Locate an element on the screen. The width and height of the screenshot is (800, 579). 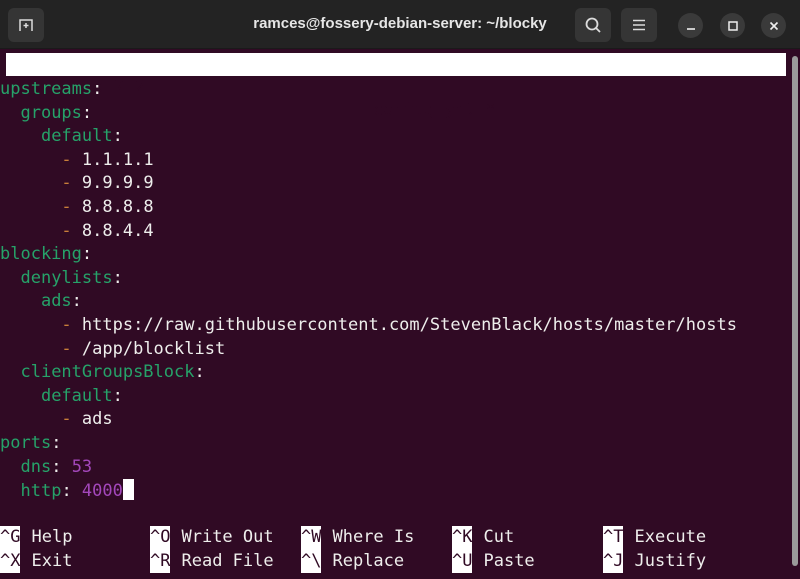
shortcut-label: Write Out is located at coordinates (227, 537).